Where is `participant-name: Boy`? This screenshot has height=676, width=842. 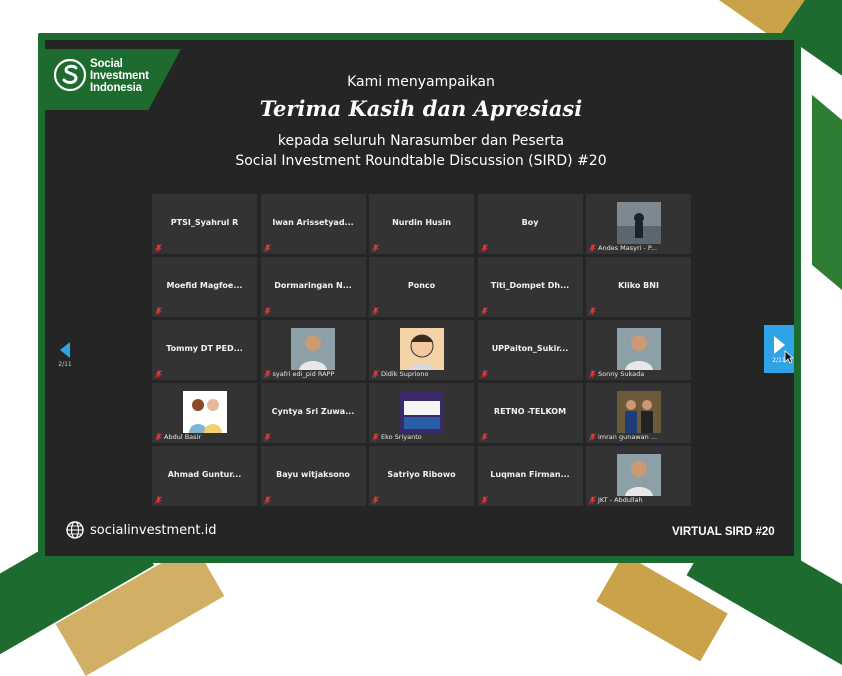 participant-name: Boy is located at coordinates (530, 222).